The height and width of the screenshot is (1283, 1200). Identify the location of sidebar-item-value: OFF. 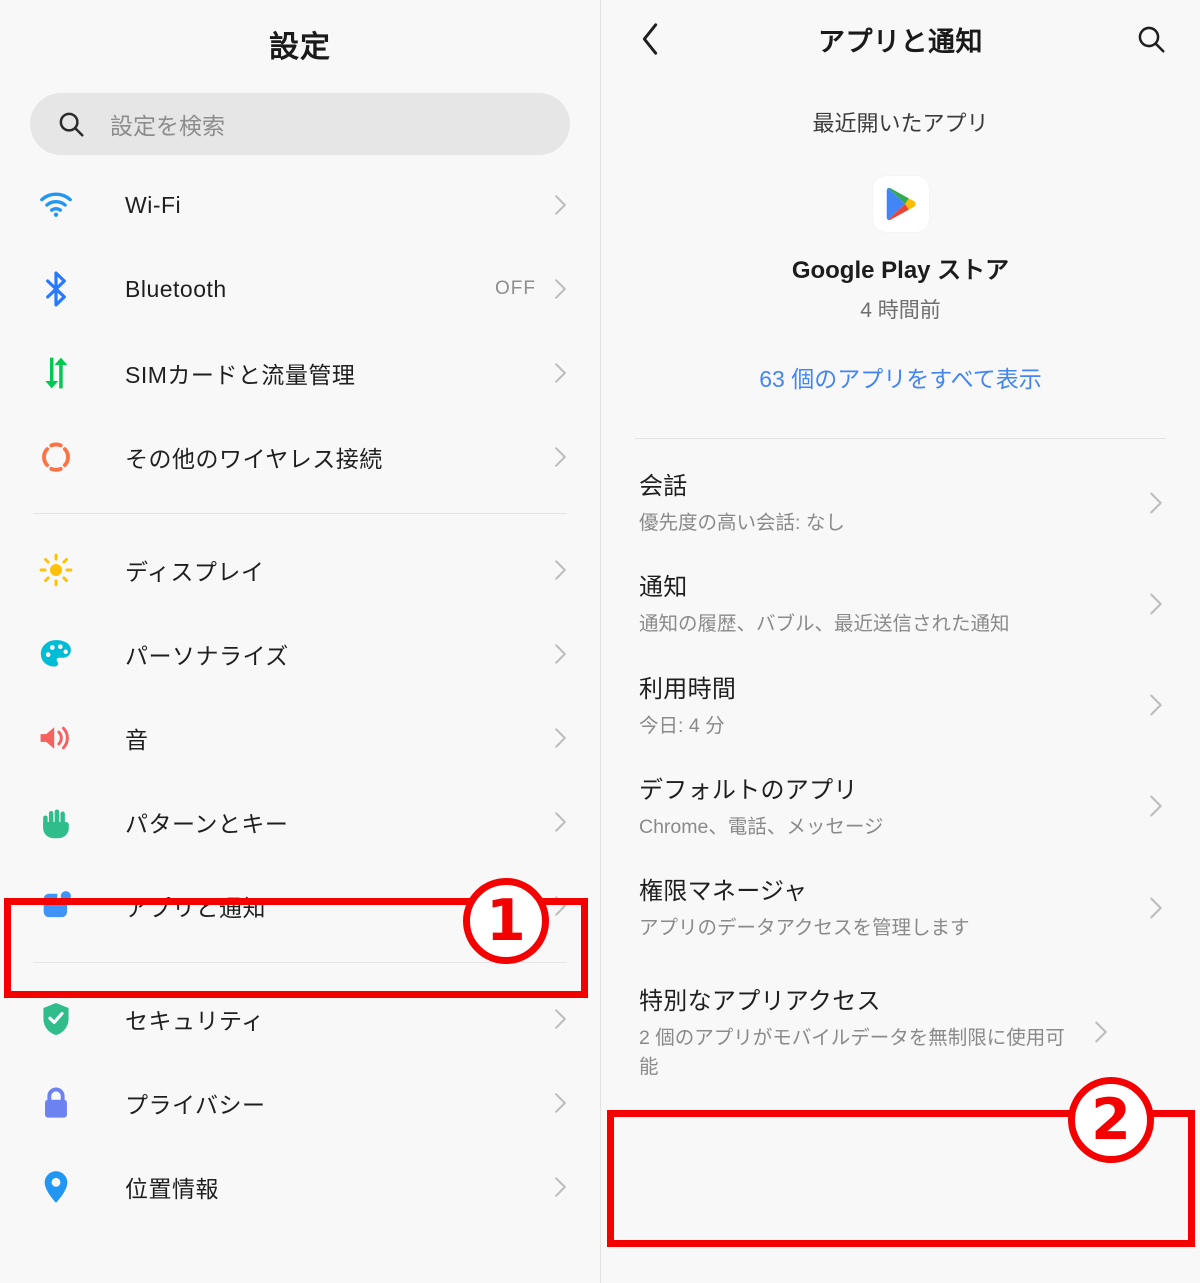
(515, 288).